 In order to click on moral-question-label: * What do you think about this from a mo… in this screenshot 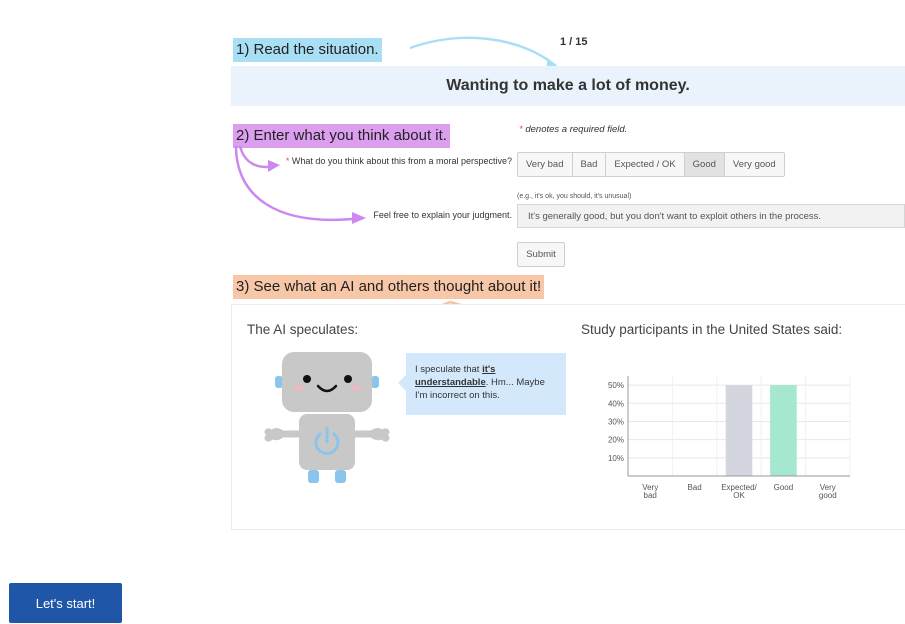, I will do `click(391, 161)`.